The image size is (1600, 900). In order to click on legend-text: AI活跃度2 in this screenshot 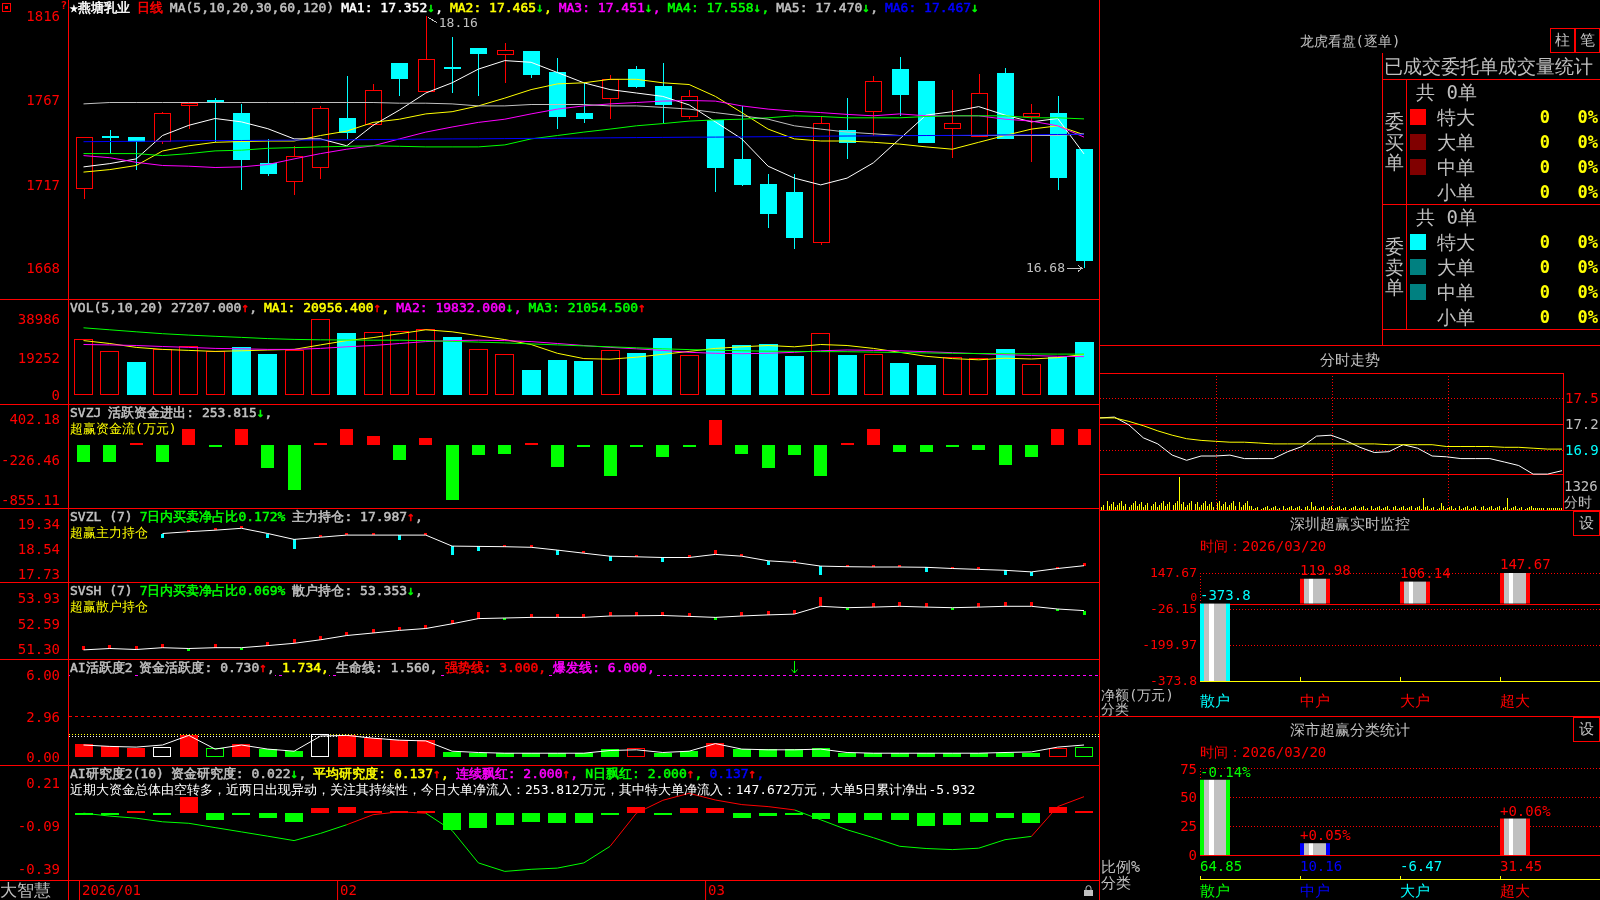, I will do `click(101, 668)`.